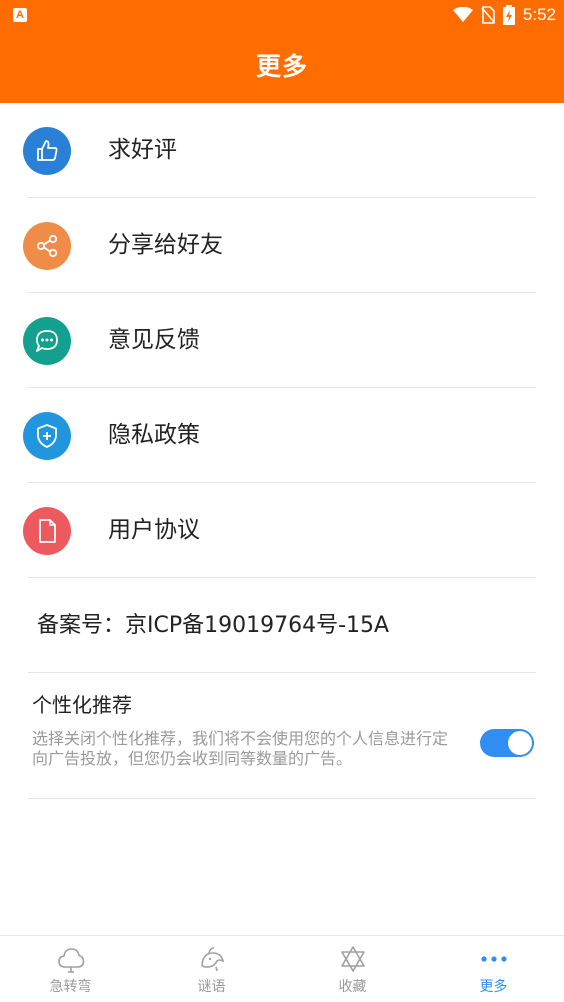 This screenshot has width=564, height=1002. I want to click on tab-riddles: 谜语, so click(211, 969).